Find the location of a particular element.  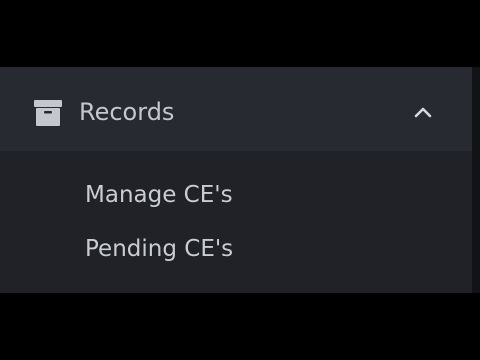

sidebar-scrollbar is located at coordinates (476, 180).